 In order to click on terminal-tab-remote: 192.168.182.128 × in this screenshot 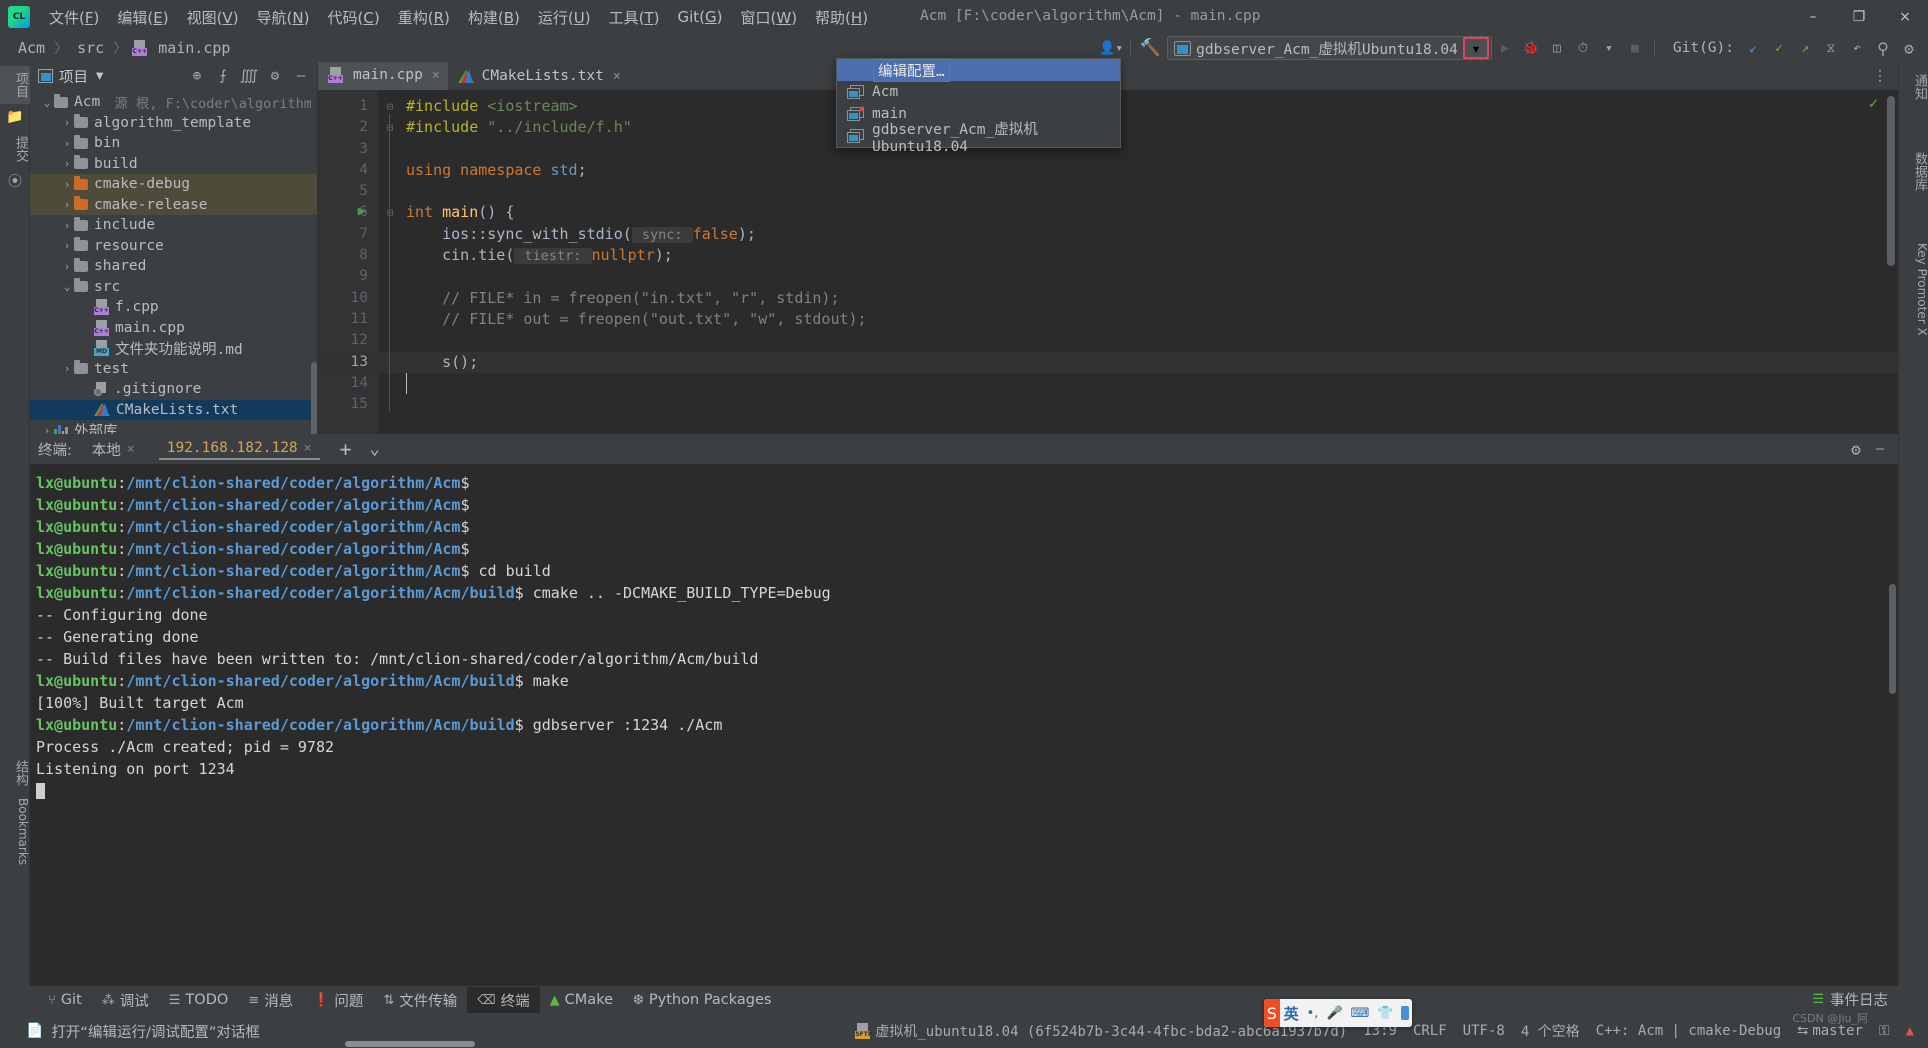, I will do `click(239, 449)`.